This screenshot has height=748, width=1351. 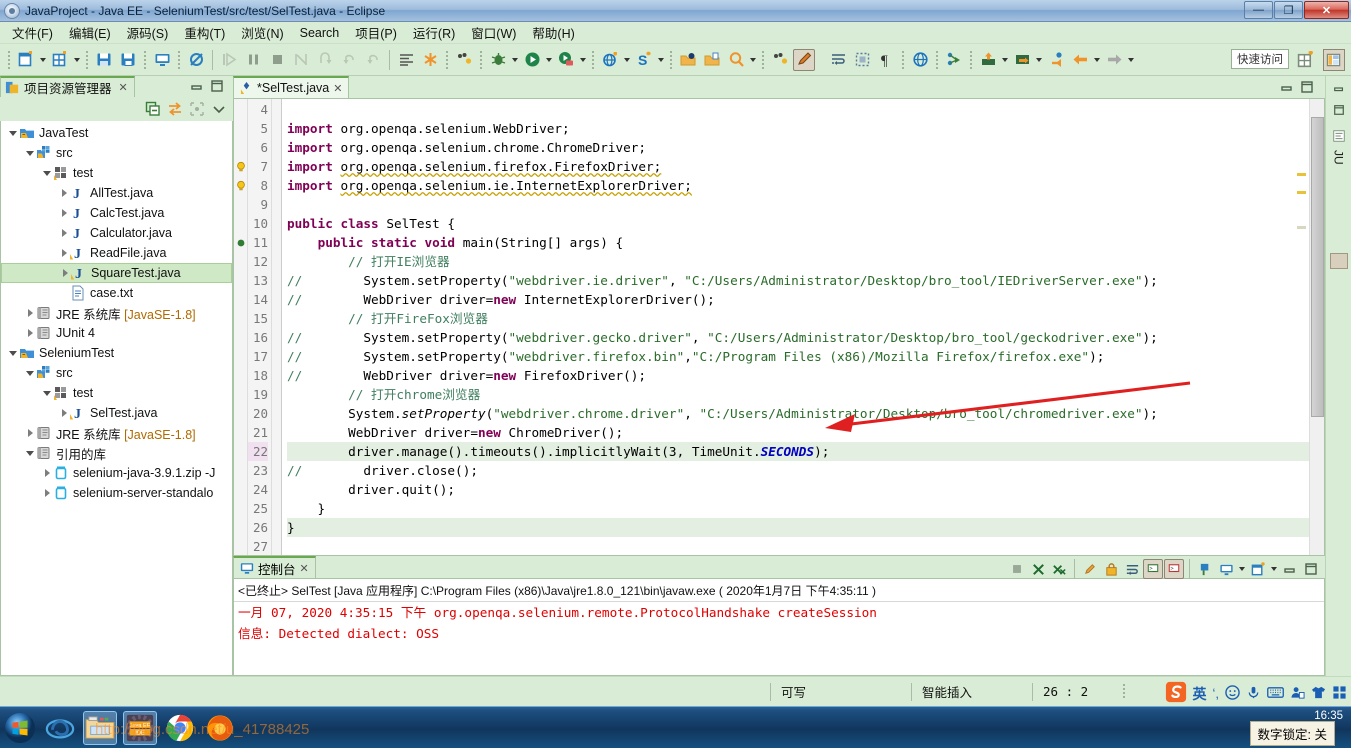 What do you see at coordinates (116, 133) in the screenshot?
I see `tree-item-javatest: JavaTest` at bounding box center [116, 133].